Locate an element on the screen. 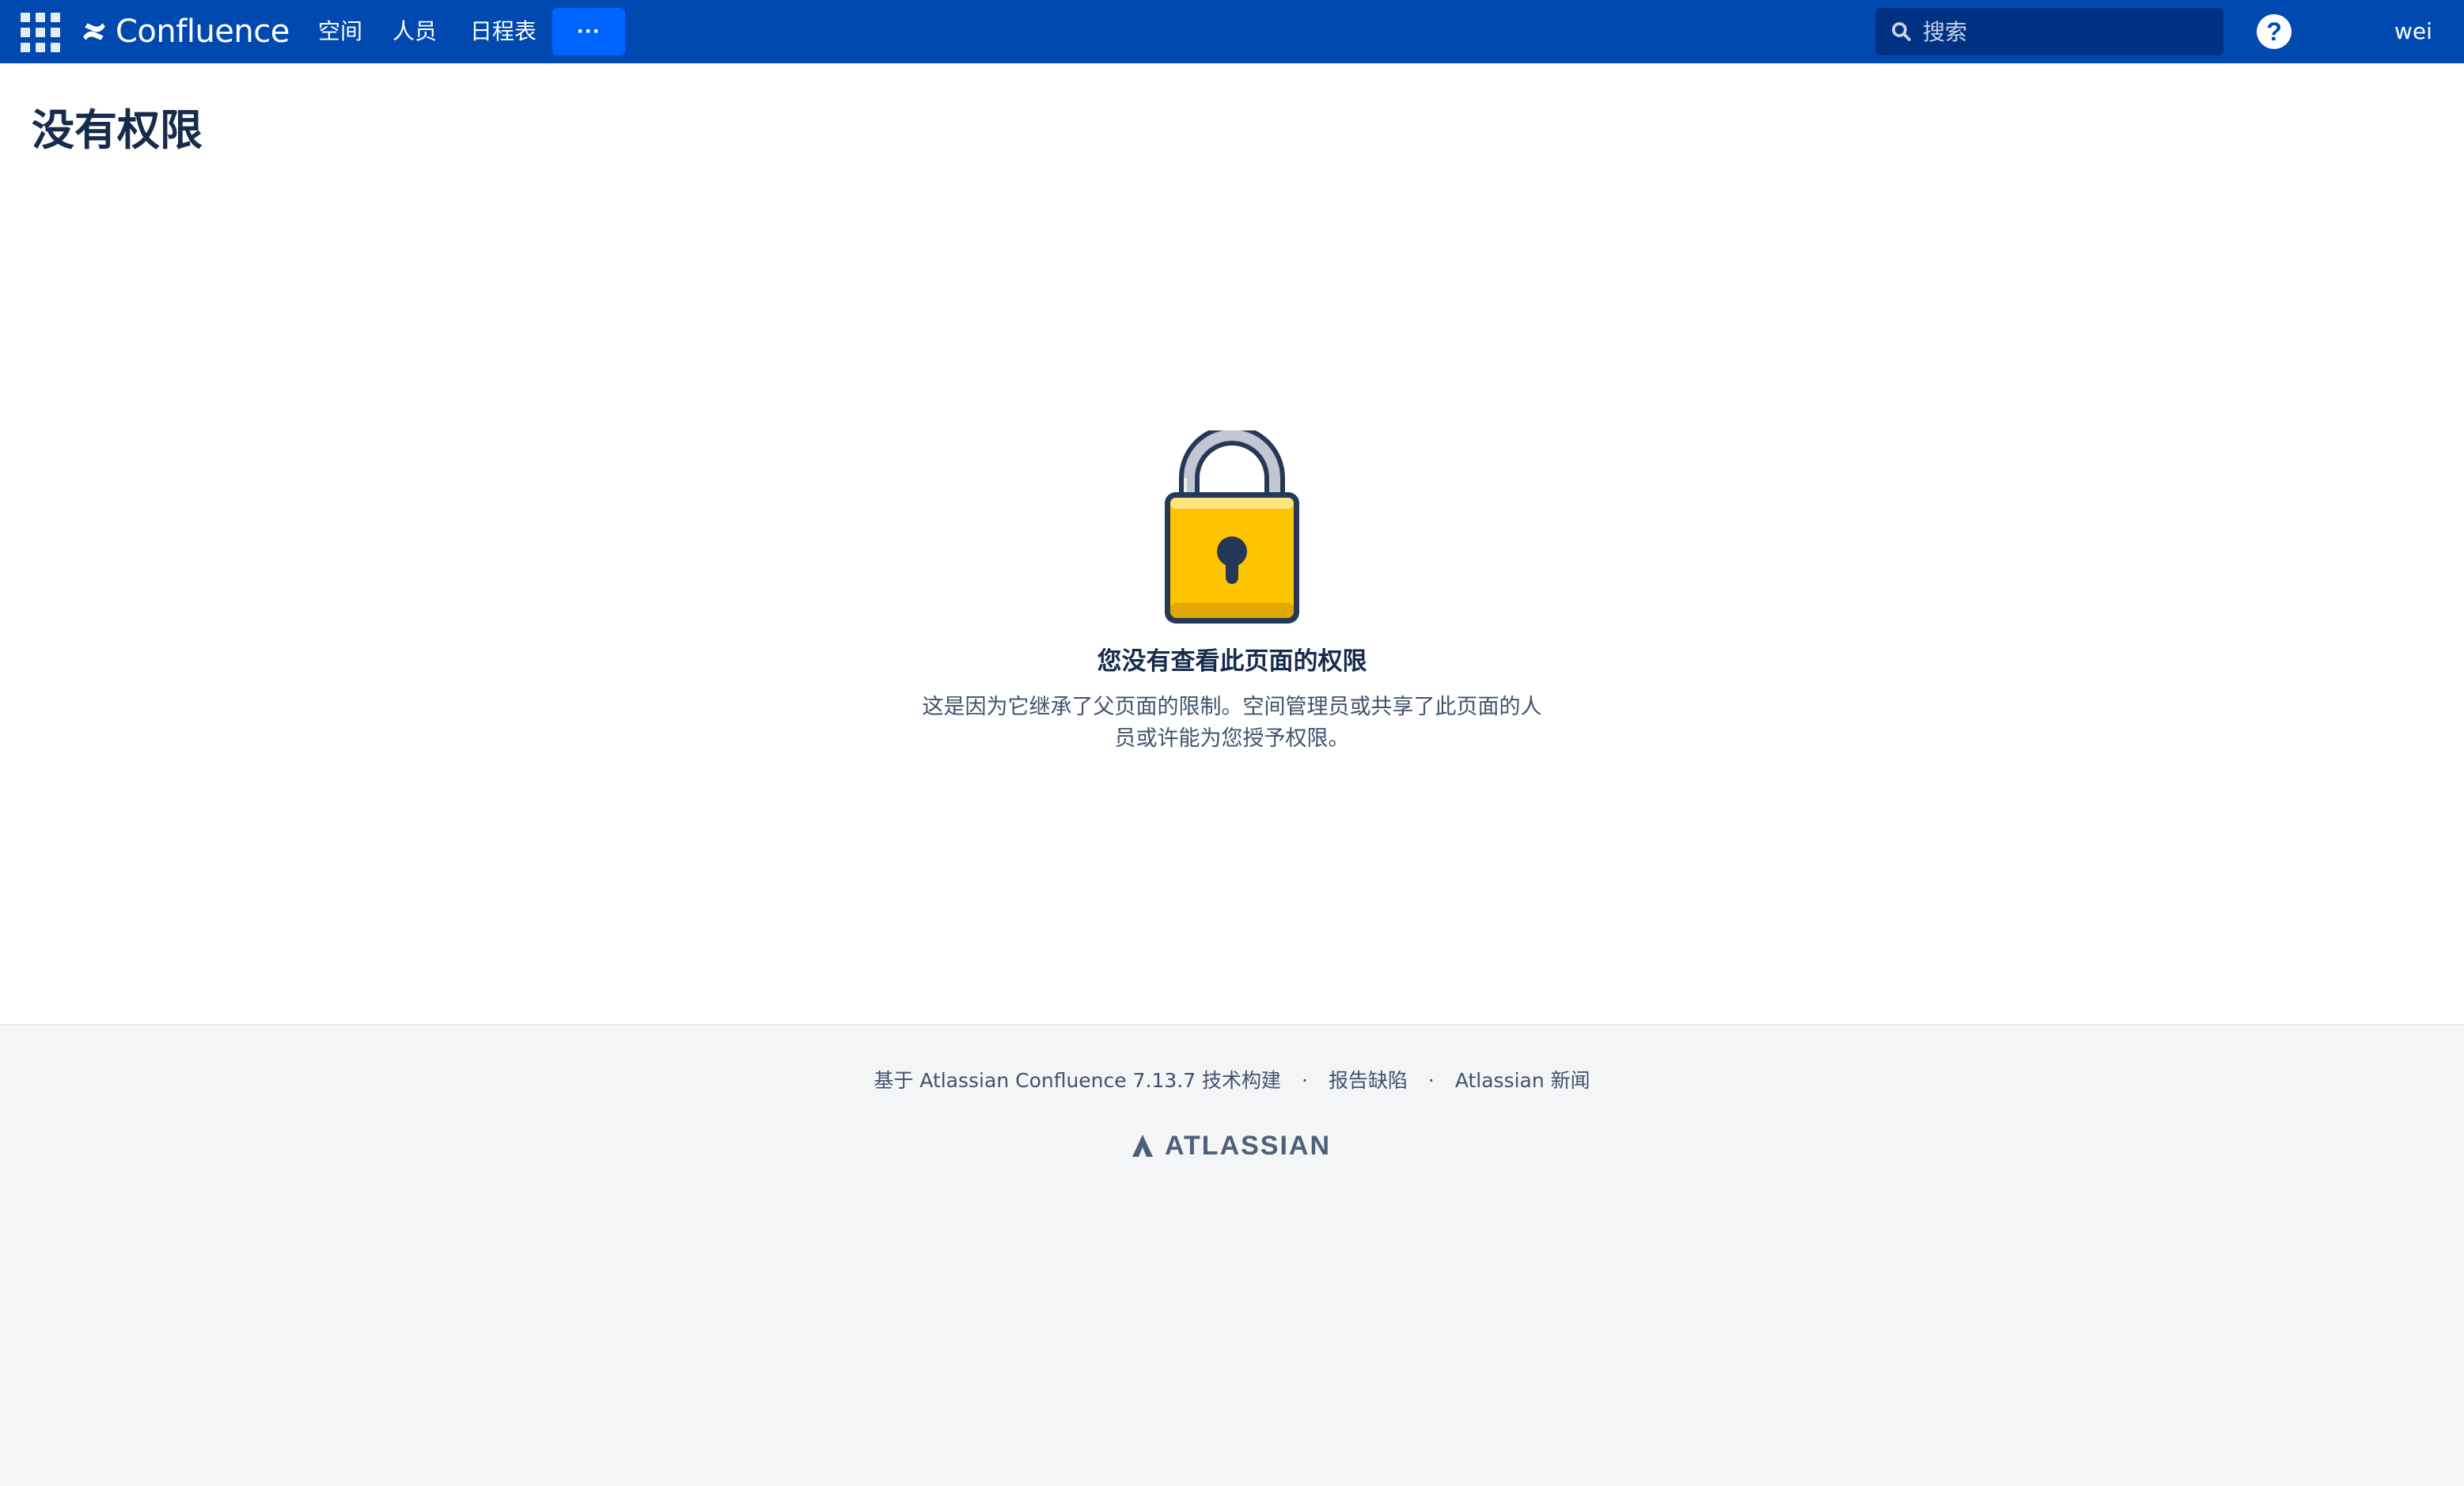 The width and height of the screenshot is (2464, 1486). search-input is located at coordinates (2066, 31).